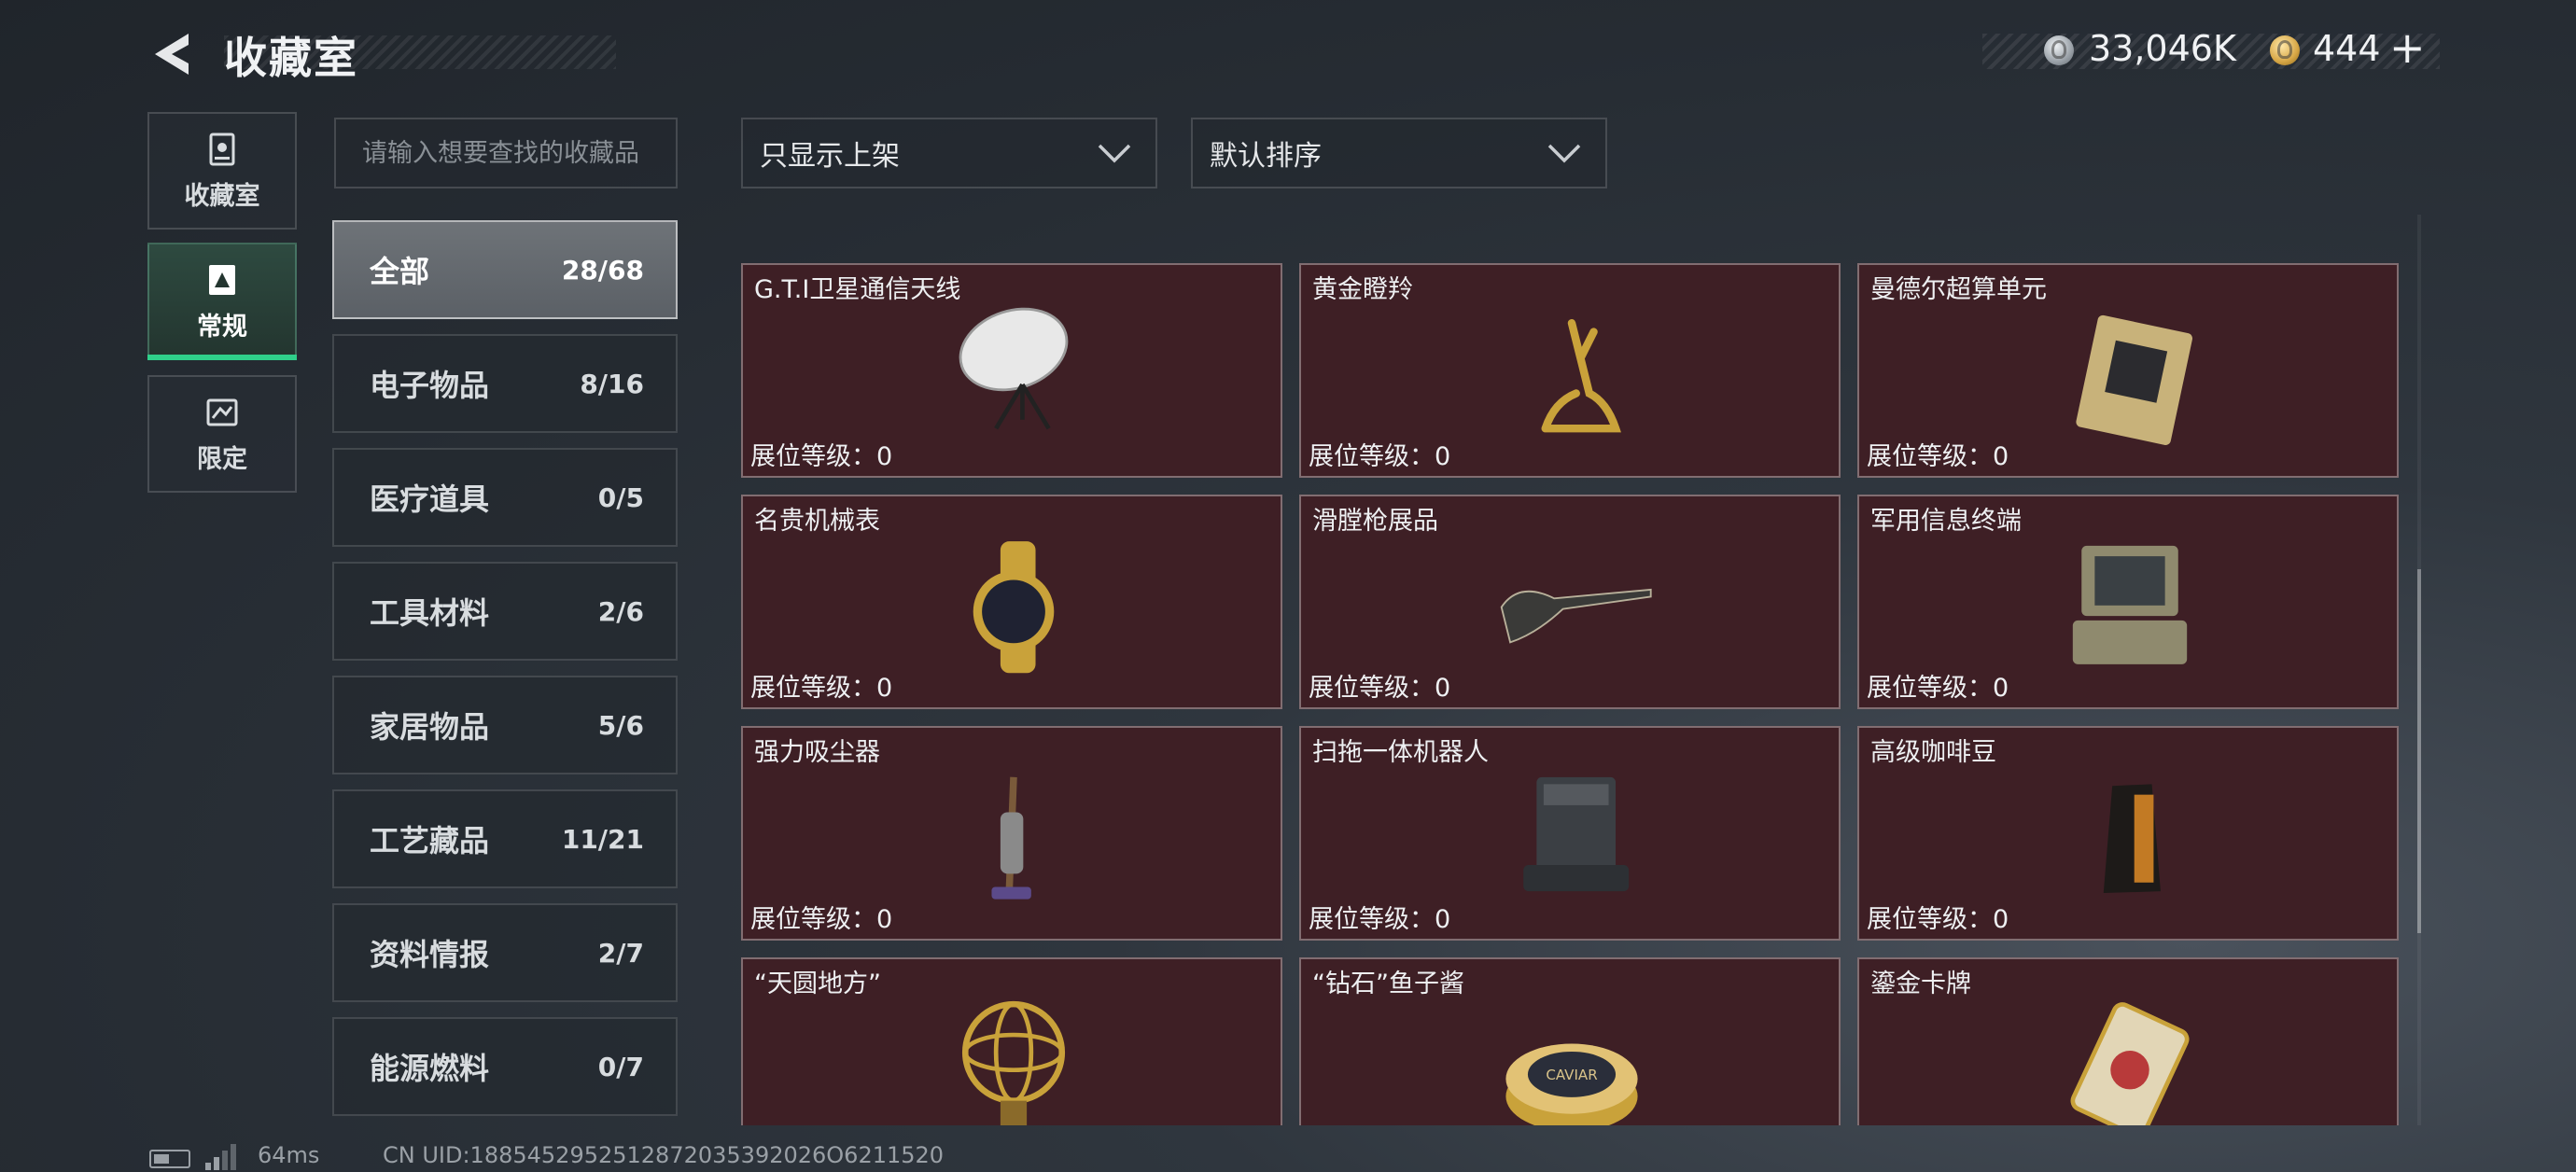 The width and height of the screenshot is (2576, 1172). Describe the element at coordinates (602, 839) in the screenshot. I see `category-count: 11/21` at that location.